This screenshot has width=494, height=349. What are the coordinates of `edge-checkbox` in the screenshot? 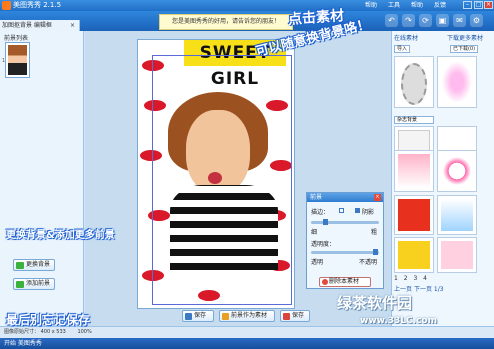 It's located at (341, 210).